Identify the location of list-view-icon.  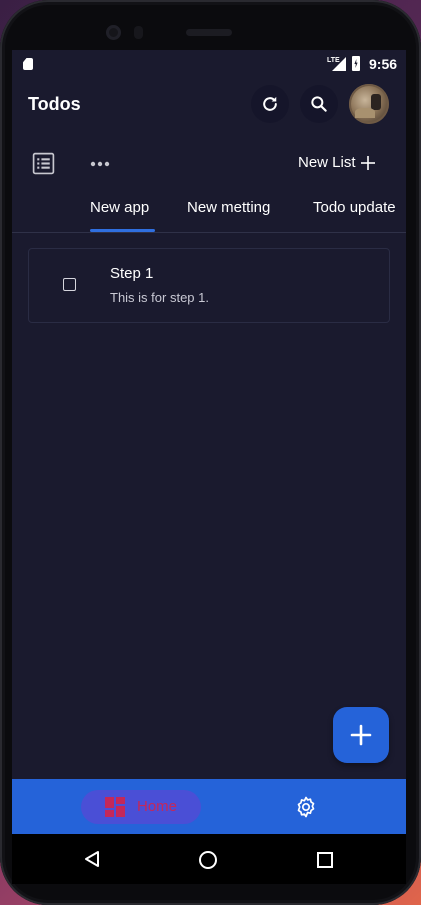
(43, 163).